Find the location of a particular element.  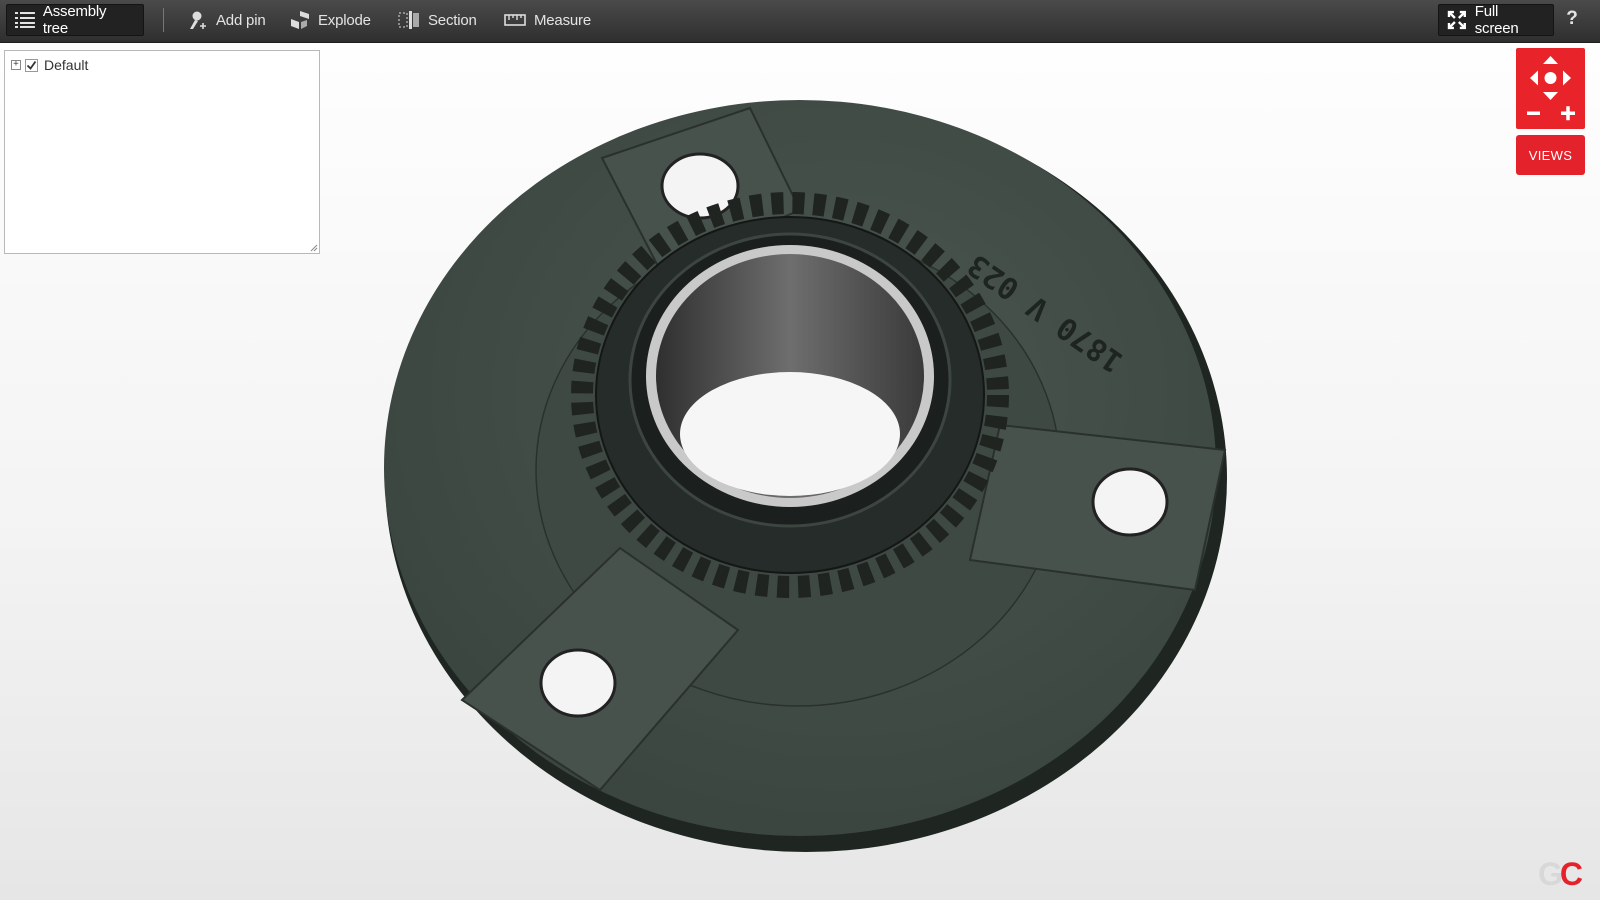

zoom-out-icon is located at coordinates (1533, 113).